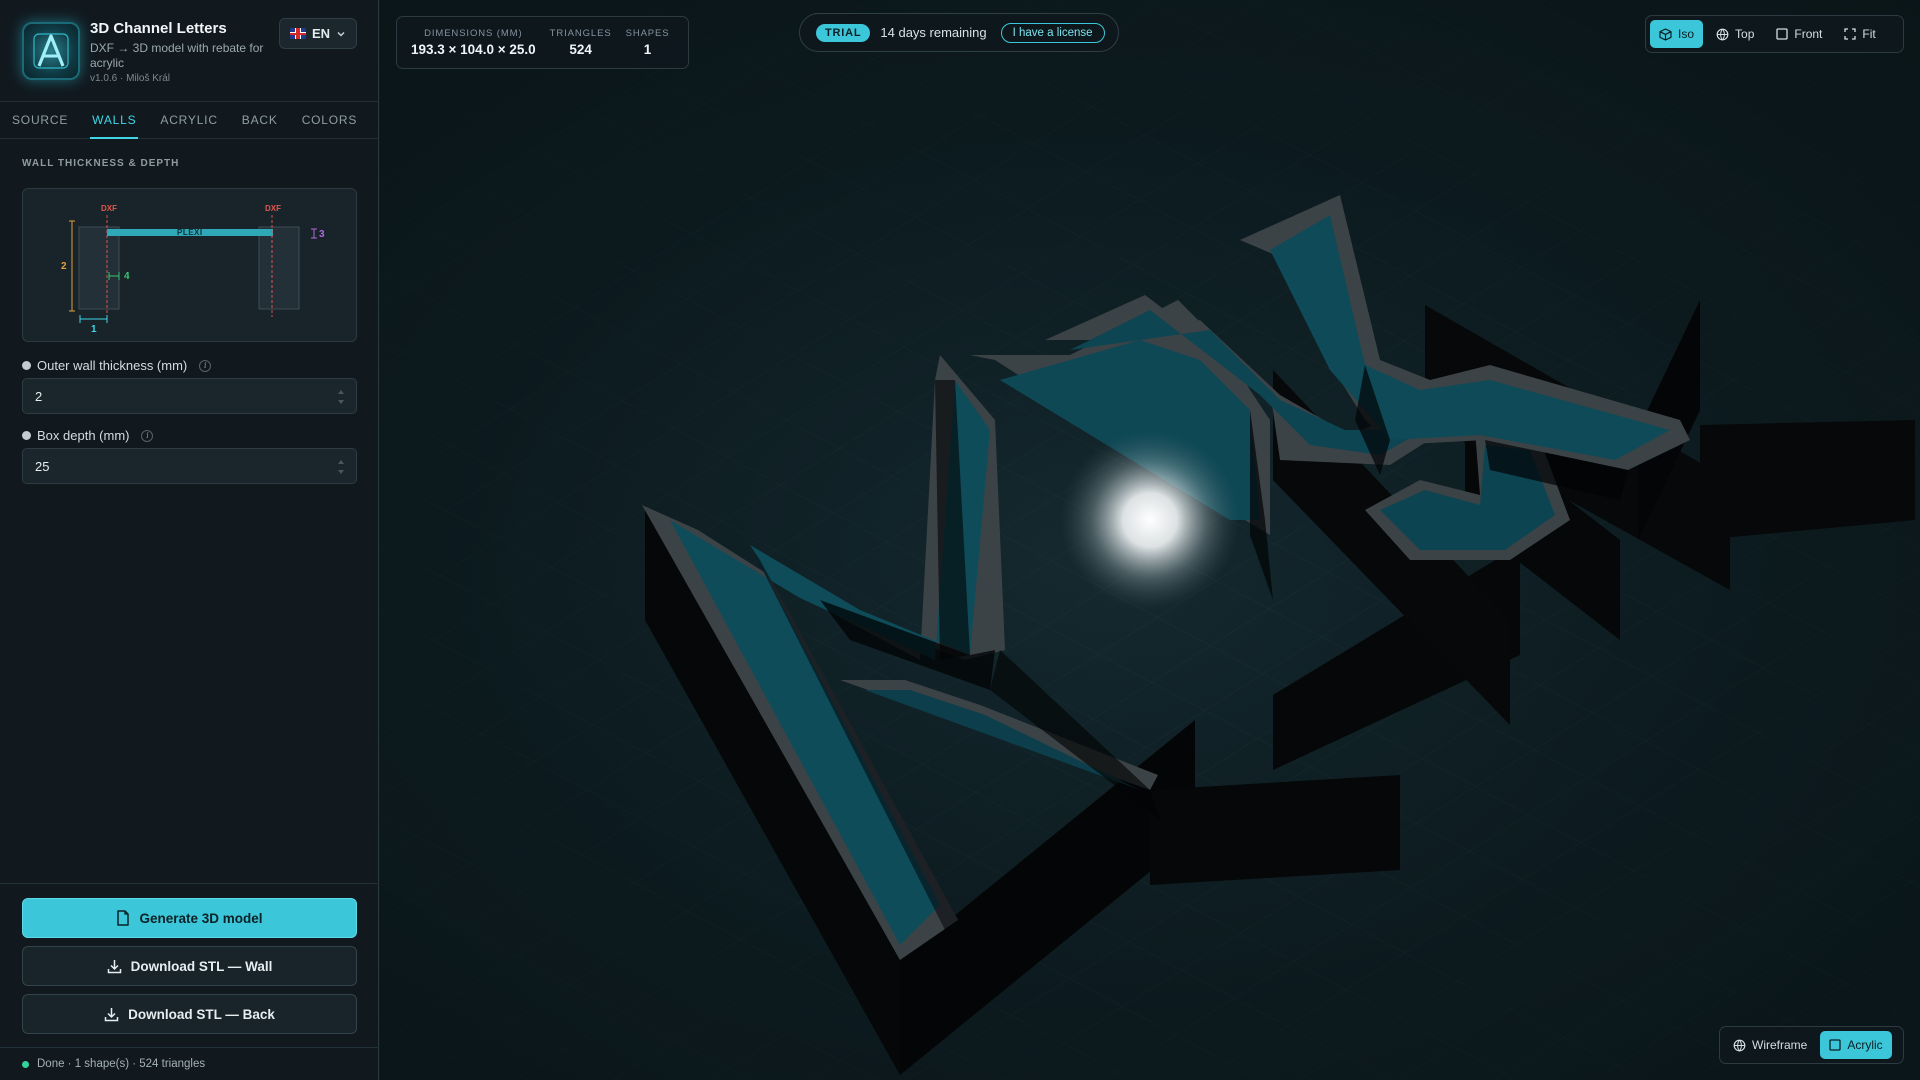 The height and width of the screenshot is (1080, 1920). What do you see at coordinates (473, 49) in the screenshot?
I see `dimensions-value: 193.3 × 104.0 × 25.0` at bounding box center [473, 49].